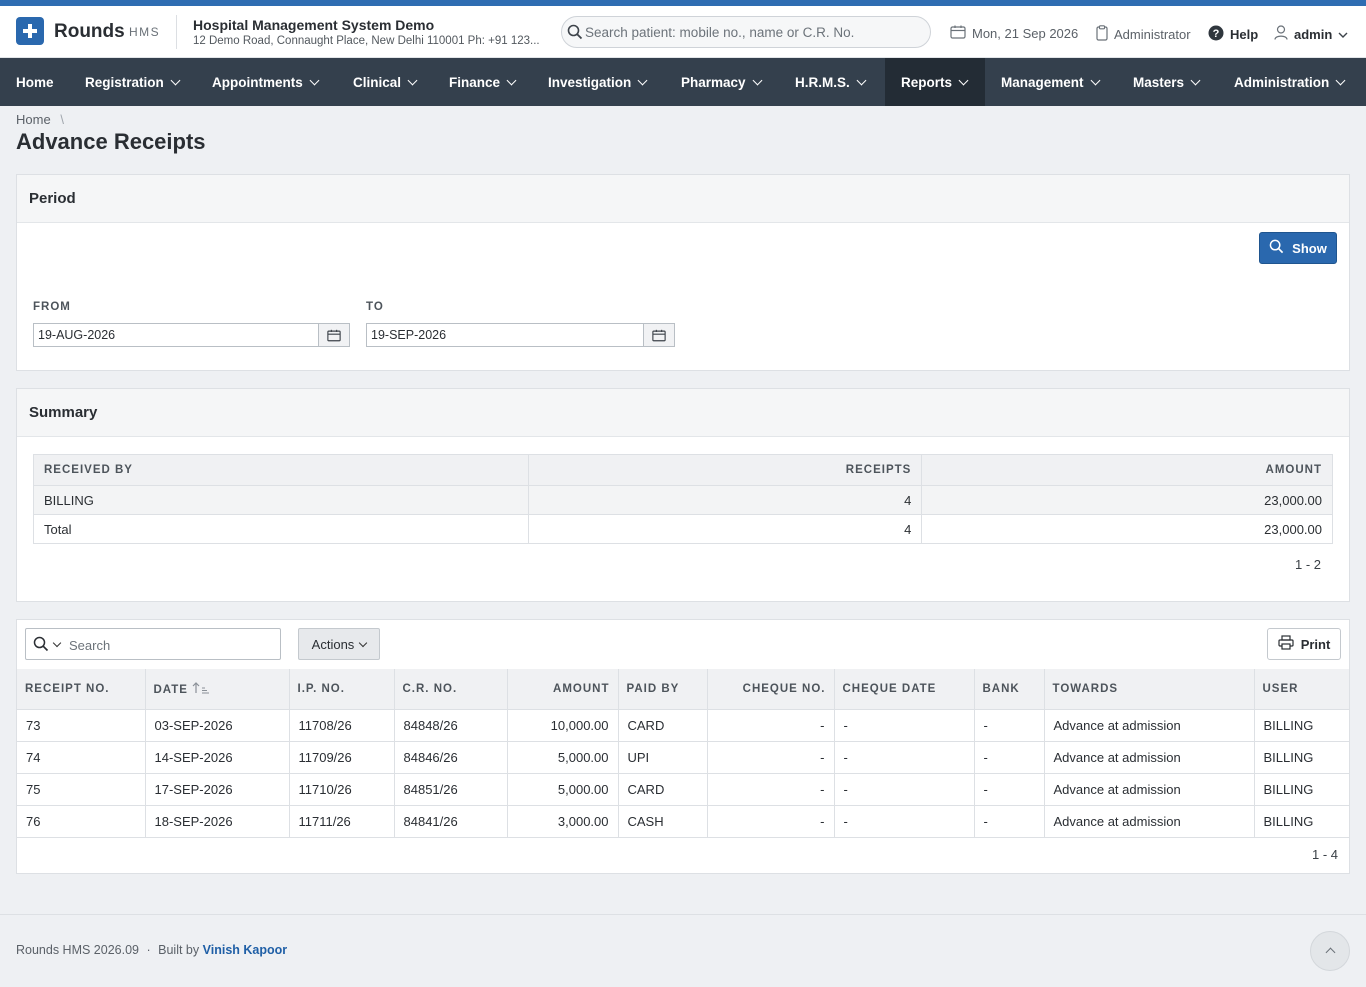 This screenshot has height=987, width=1366. I want to click on cell-paid-by: CARD, so click(662, 725).